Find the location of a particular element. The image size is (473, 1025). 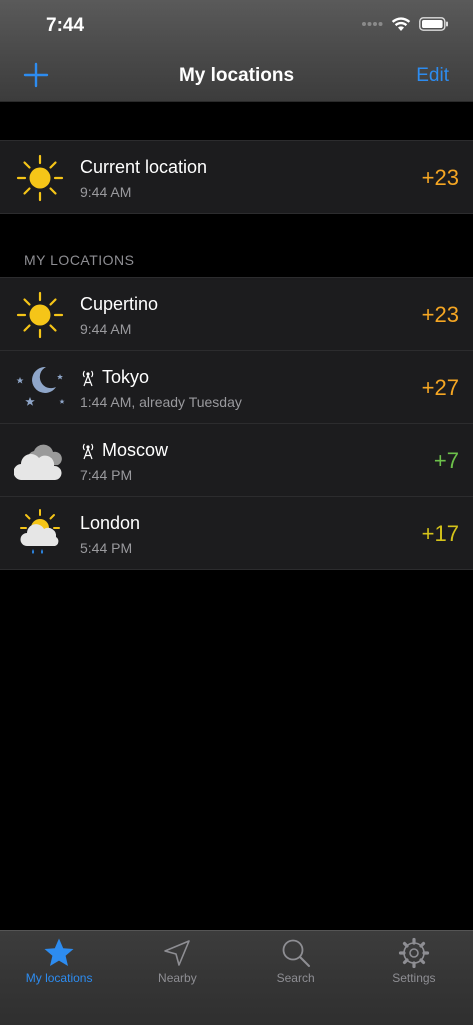

gear-icon is located at coordinates (413, 953).